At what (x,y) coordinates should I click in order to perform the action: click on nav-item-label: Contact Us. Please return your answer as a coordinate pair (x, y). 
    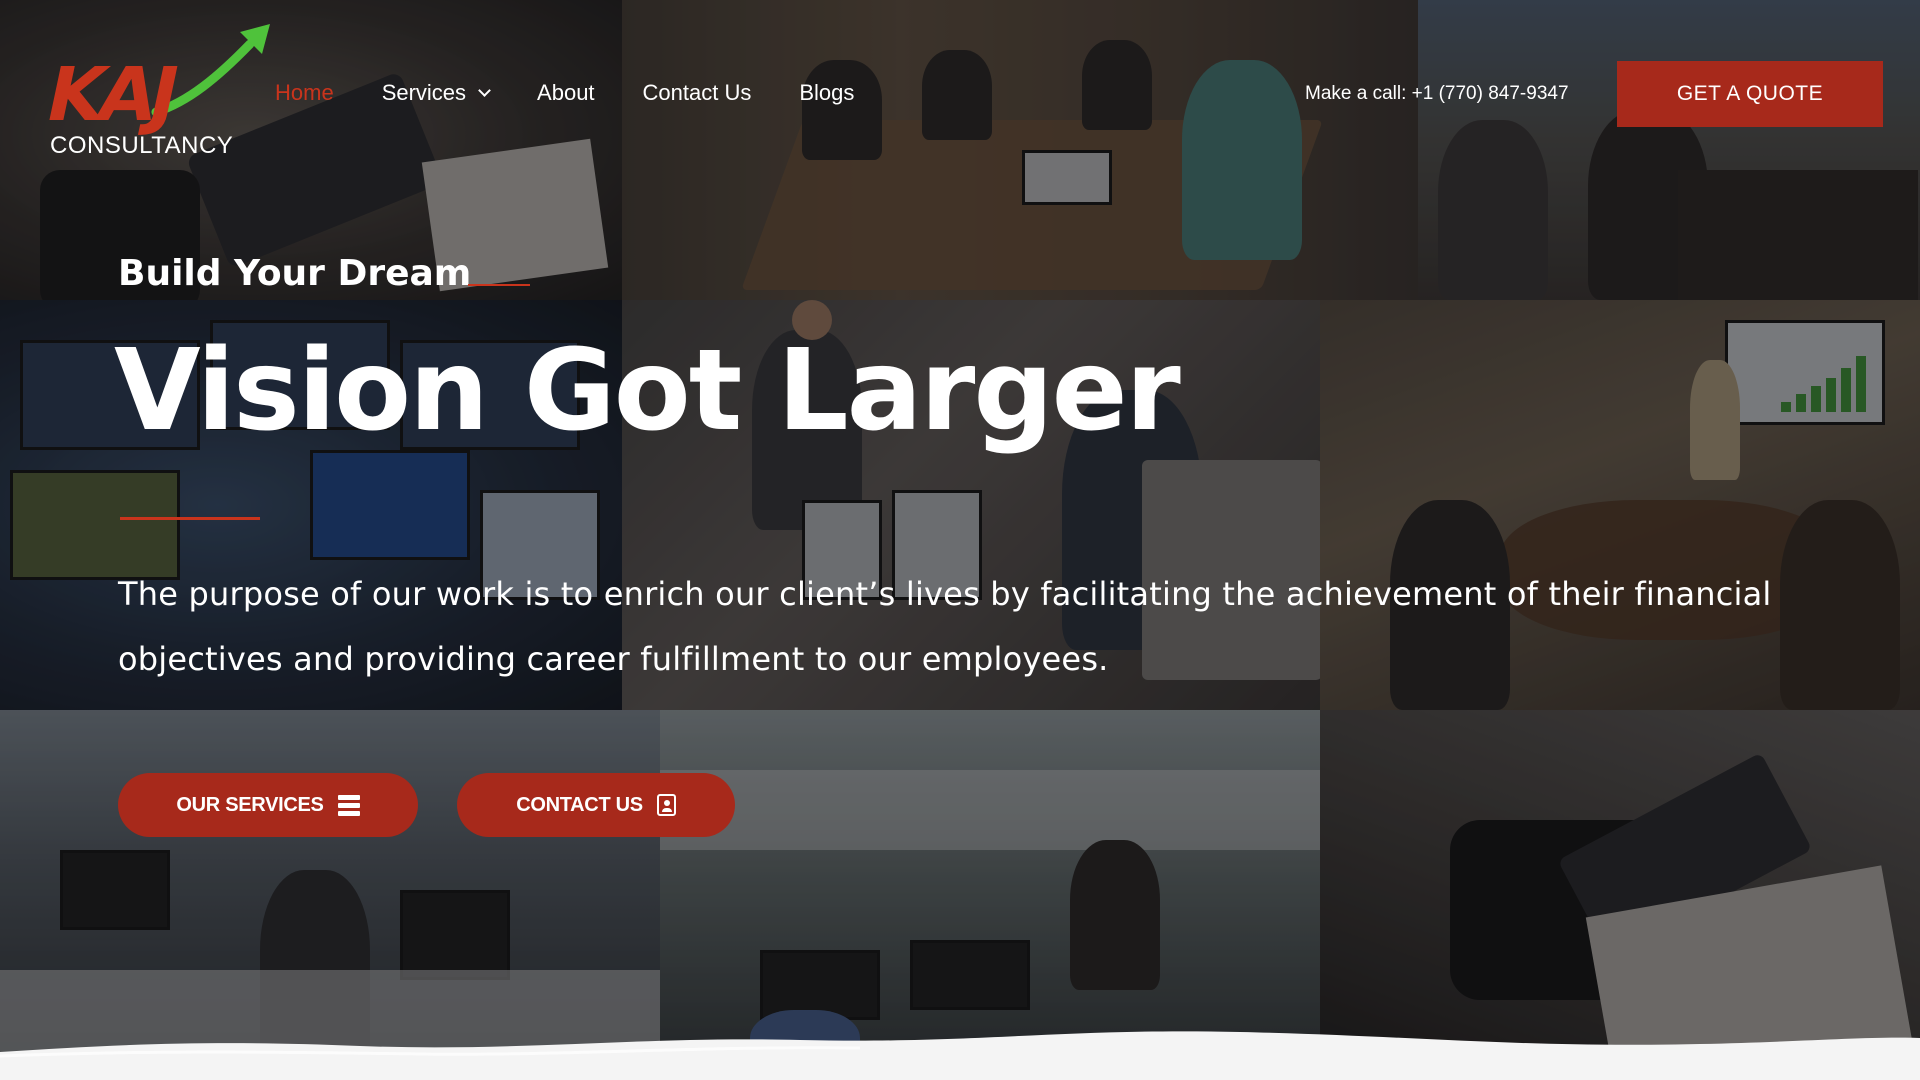
    Looking at the image, I should click on (697, 92).